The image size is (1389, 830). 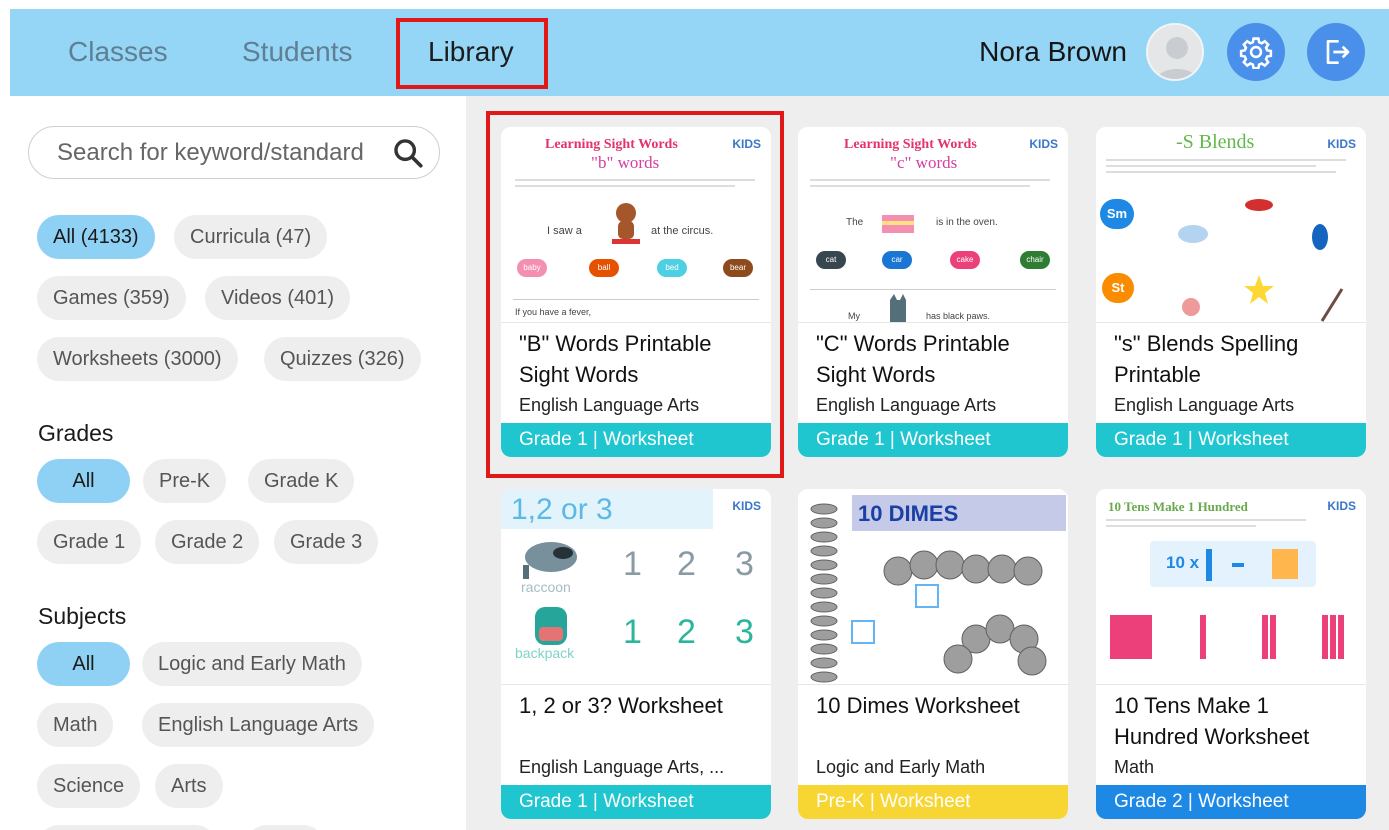 What do you see at coordinates (831, 260) in the screenshot?
I see `option-badge: cat` at bounding box center [831, 260].